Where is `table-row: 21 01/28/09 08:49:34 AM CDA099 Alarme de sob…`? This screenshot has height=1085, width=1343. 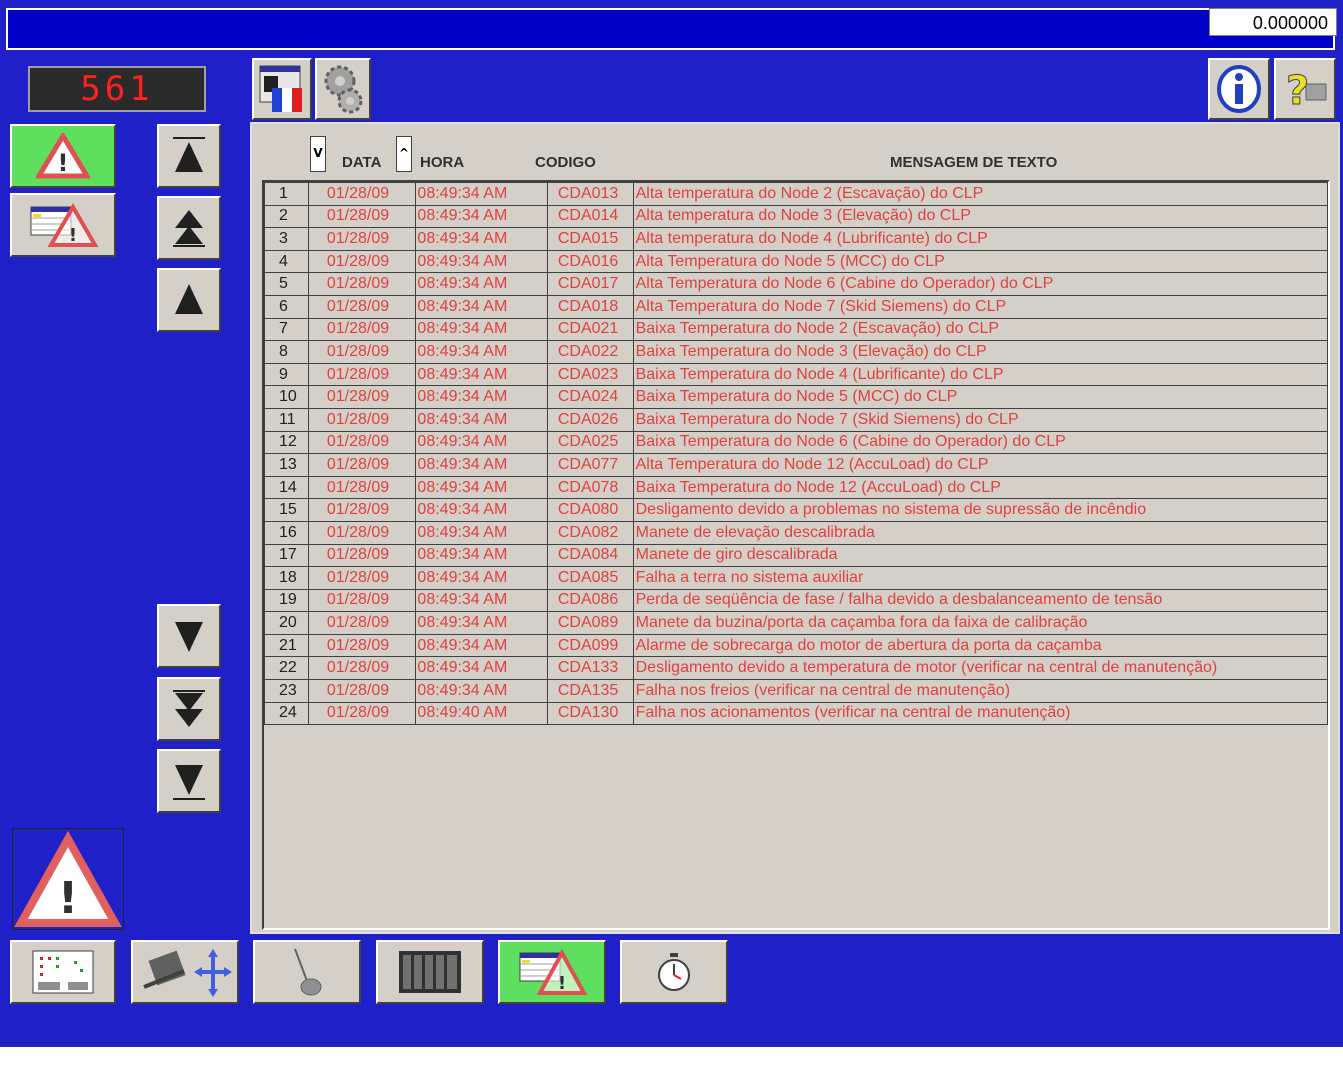 table-row: 21 01/28/09 08:49:34 AM CDA099 Alarme de sob… is located at coordinates (796, 645).